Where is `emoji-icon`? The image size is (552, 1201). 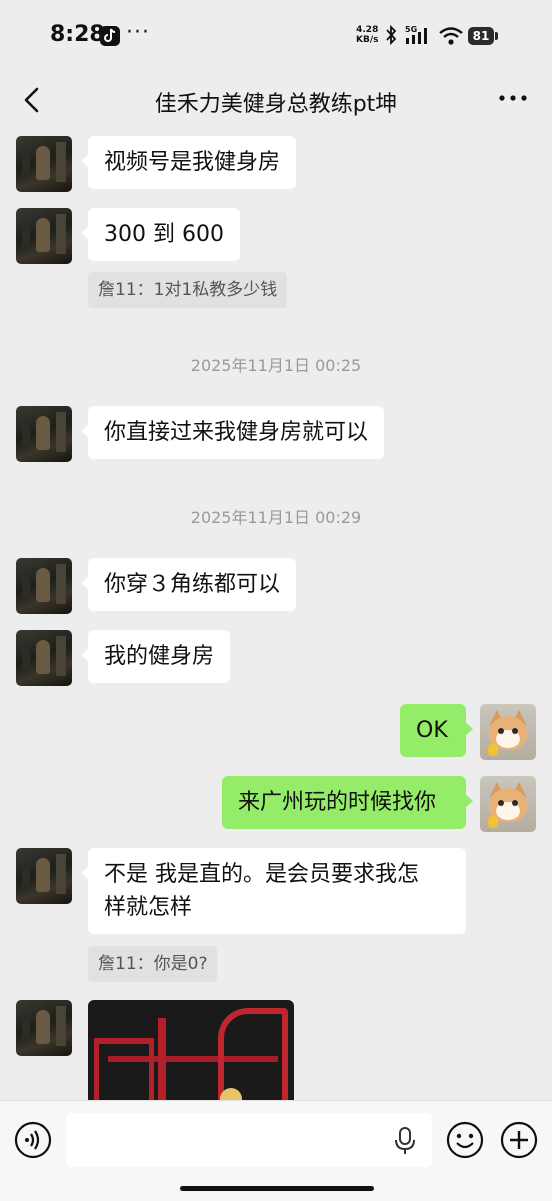
emoji-icon is located at coordinates (465, 1140).